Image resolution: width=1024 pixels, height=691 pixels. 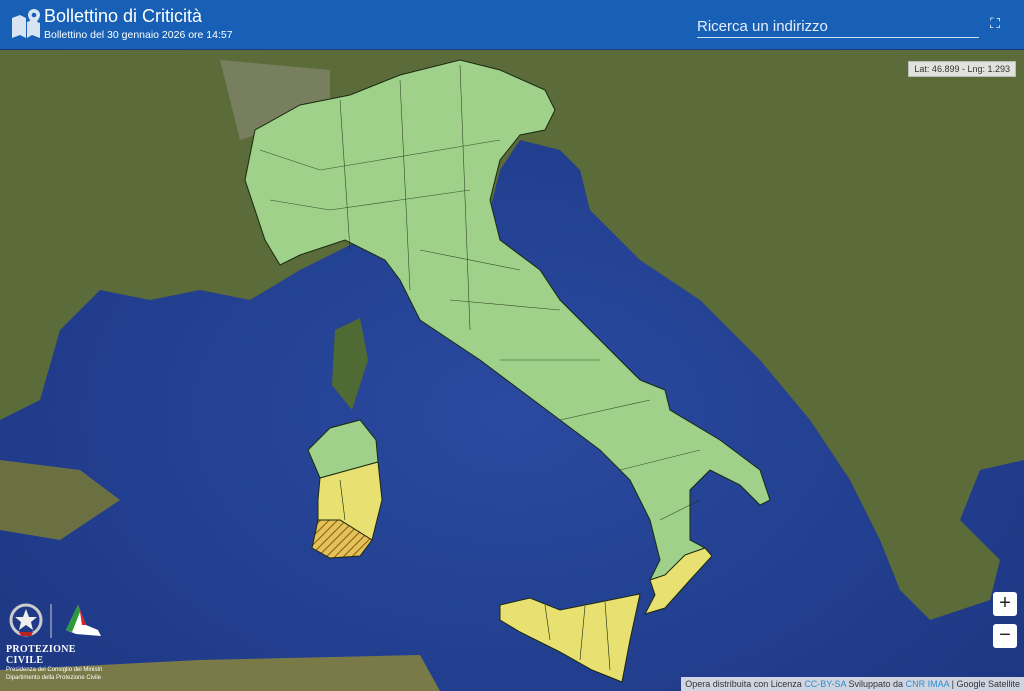 What do you see at coordinates (995, 24) in the screenshot?
I see `fullscreen-icon: ⛶` at bounding box center [995, 24].